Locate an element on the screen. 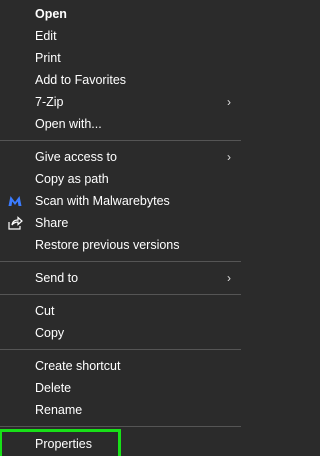 The image size is (320, 456). menu-item-properties: Properties is located at coordinates (60, 442).